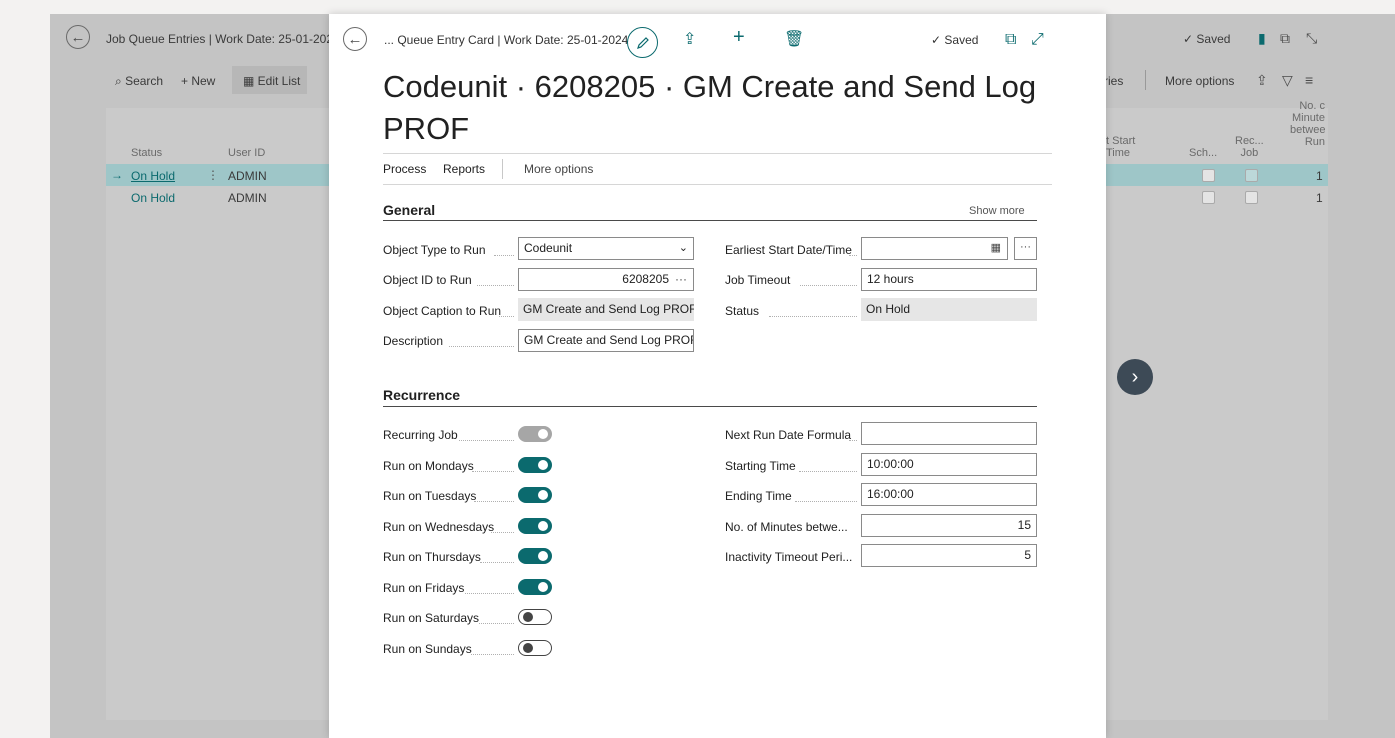 The image size is (1395, 738). I want to click on pencil-icon, so click(642, 42).